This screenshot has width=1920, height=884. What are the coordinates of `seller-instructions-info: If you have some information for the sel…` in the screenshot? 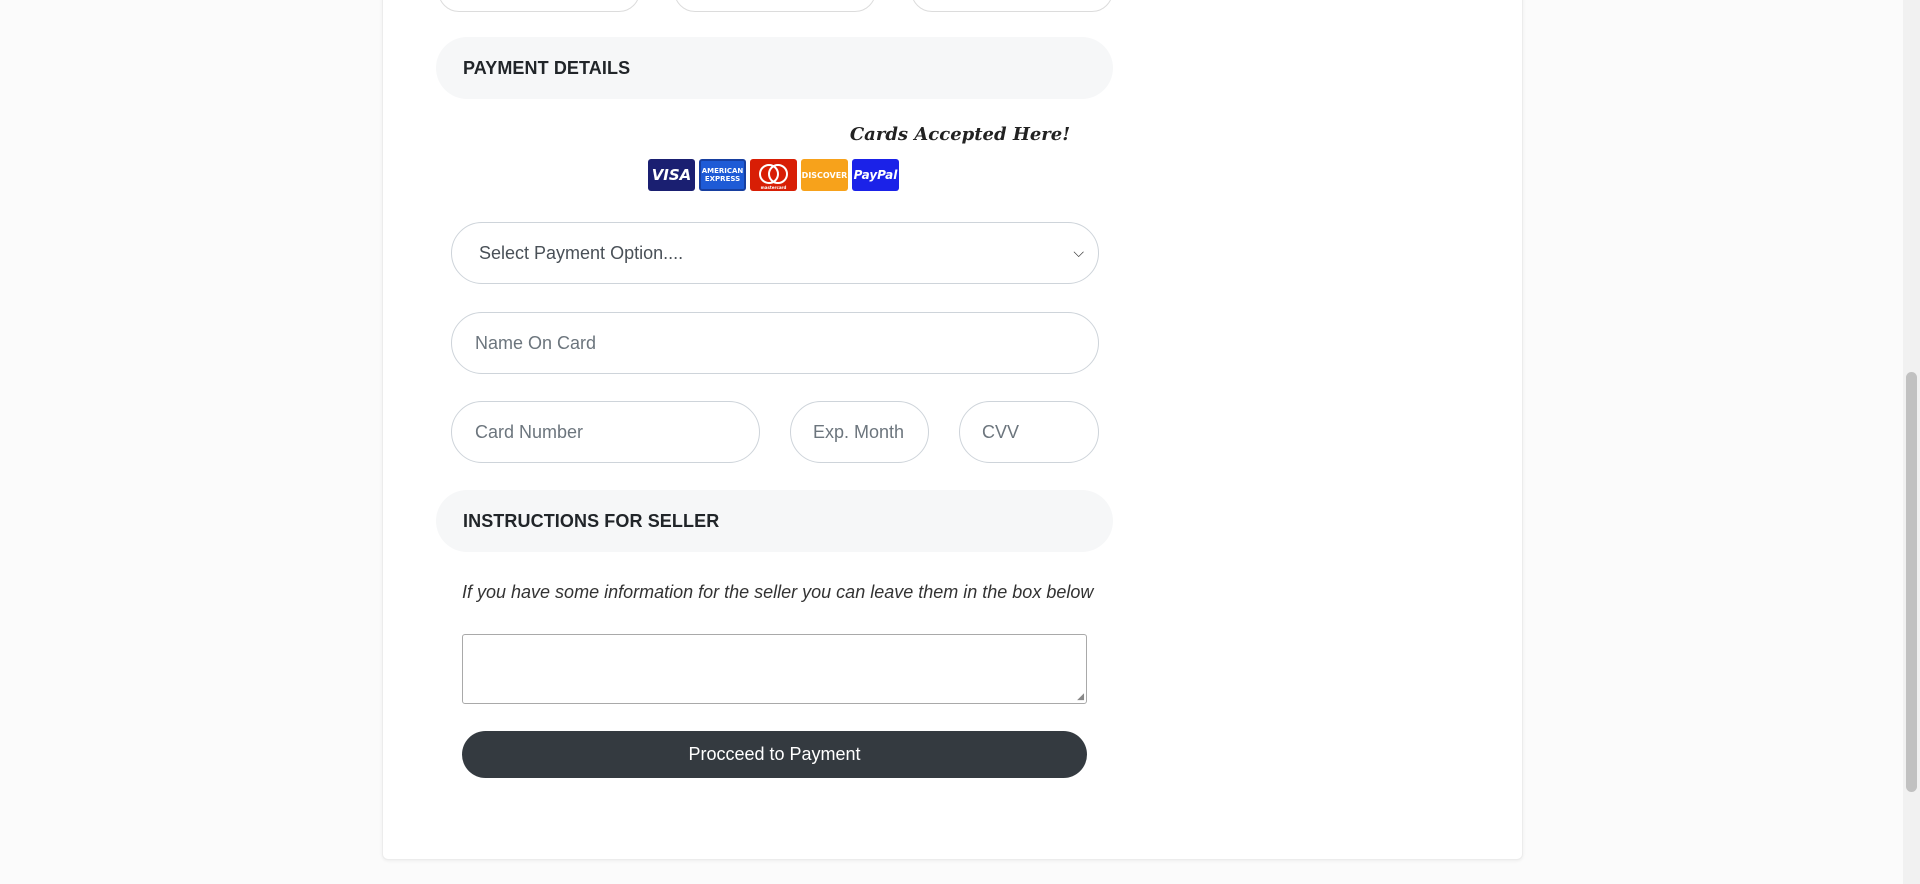 It's located at (778, 592).